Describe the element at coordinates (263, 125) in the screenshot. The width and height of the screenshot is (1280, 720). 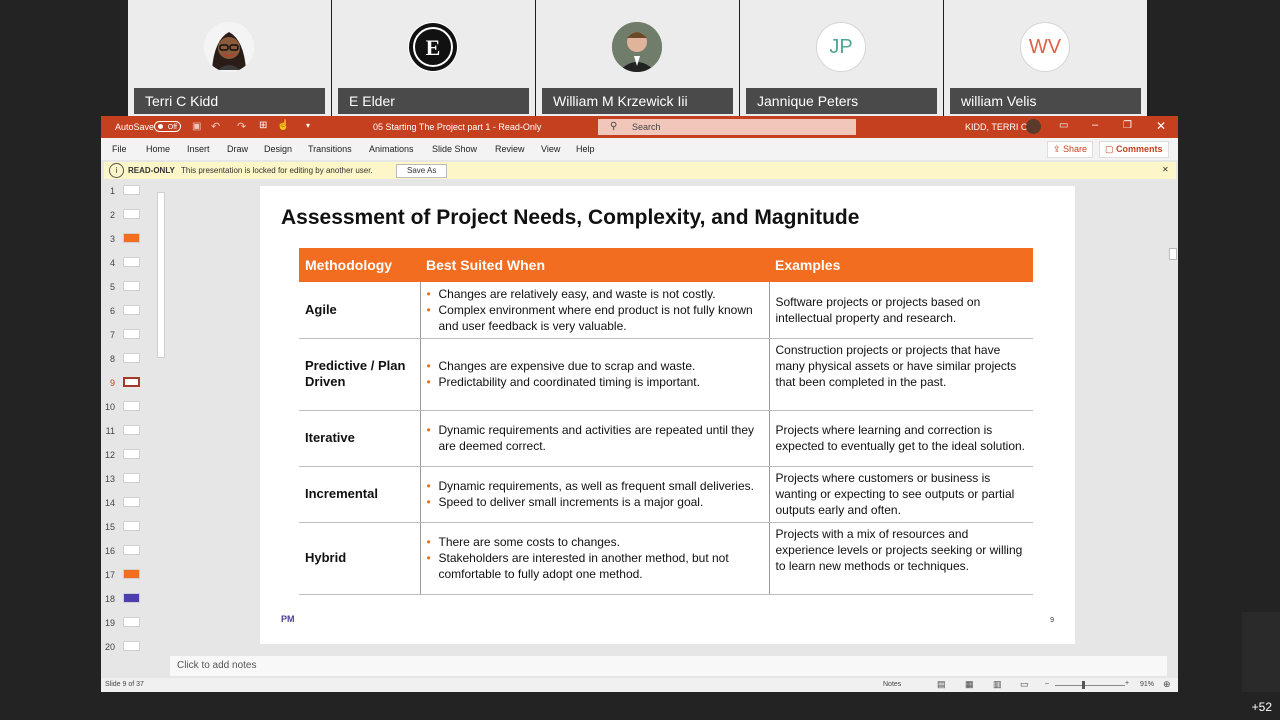
I see `start-from-beginning-icon: ⊞` at that location.